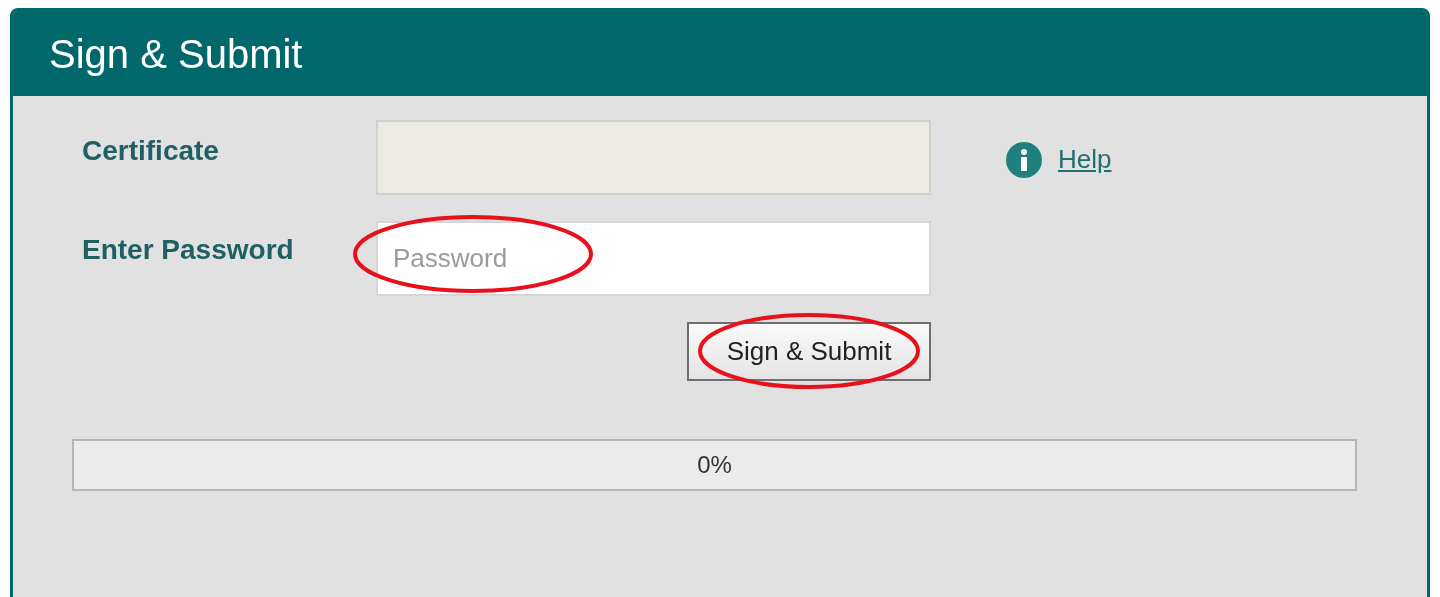  What do you see at coordinates (1024, 159) in the screenshot?
I see `info-icon` at bounding box center [1024, 159].